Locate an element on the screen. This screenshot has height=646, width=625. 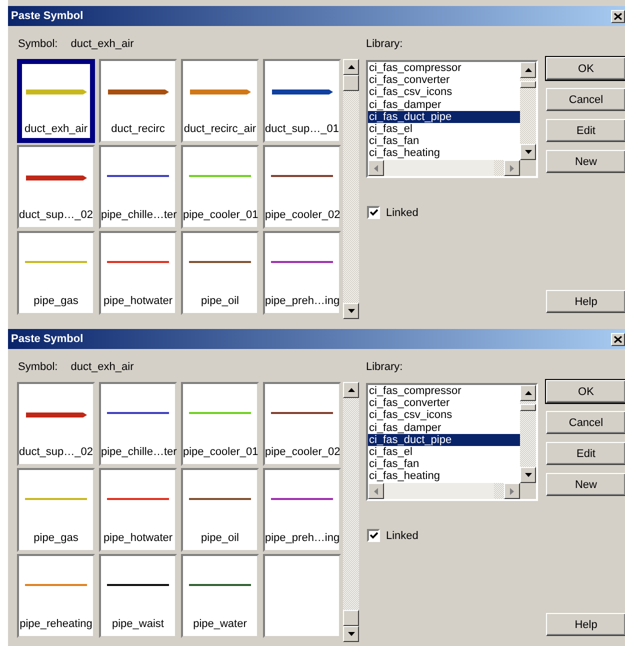
close-icon is located at coordinates (618, 16).